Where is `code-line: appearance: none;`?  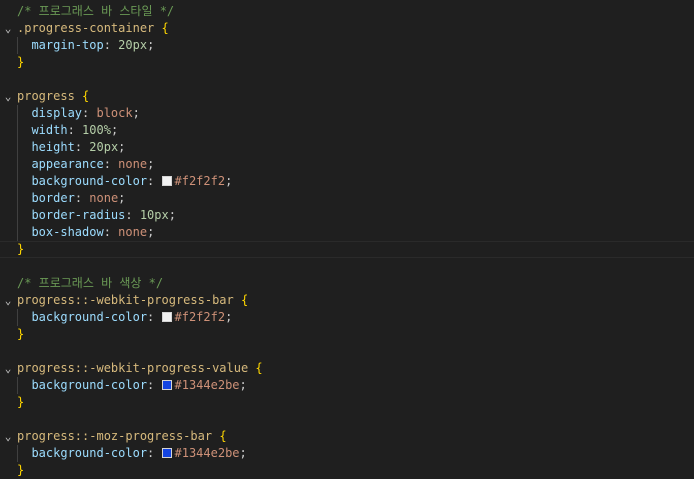
code-line: appearance: none; is located at coordinates (347, 164).